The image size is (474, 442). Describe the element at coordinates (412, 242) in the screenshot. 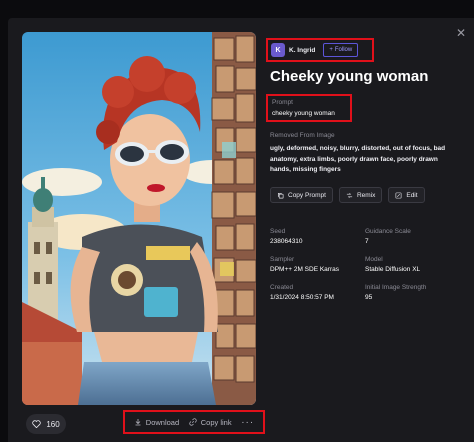

I see `guidance-field: Guidance Scale 7` at that location.